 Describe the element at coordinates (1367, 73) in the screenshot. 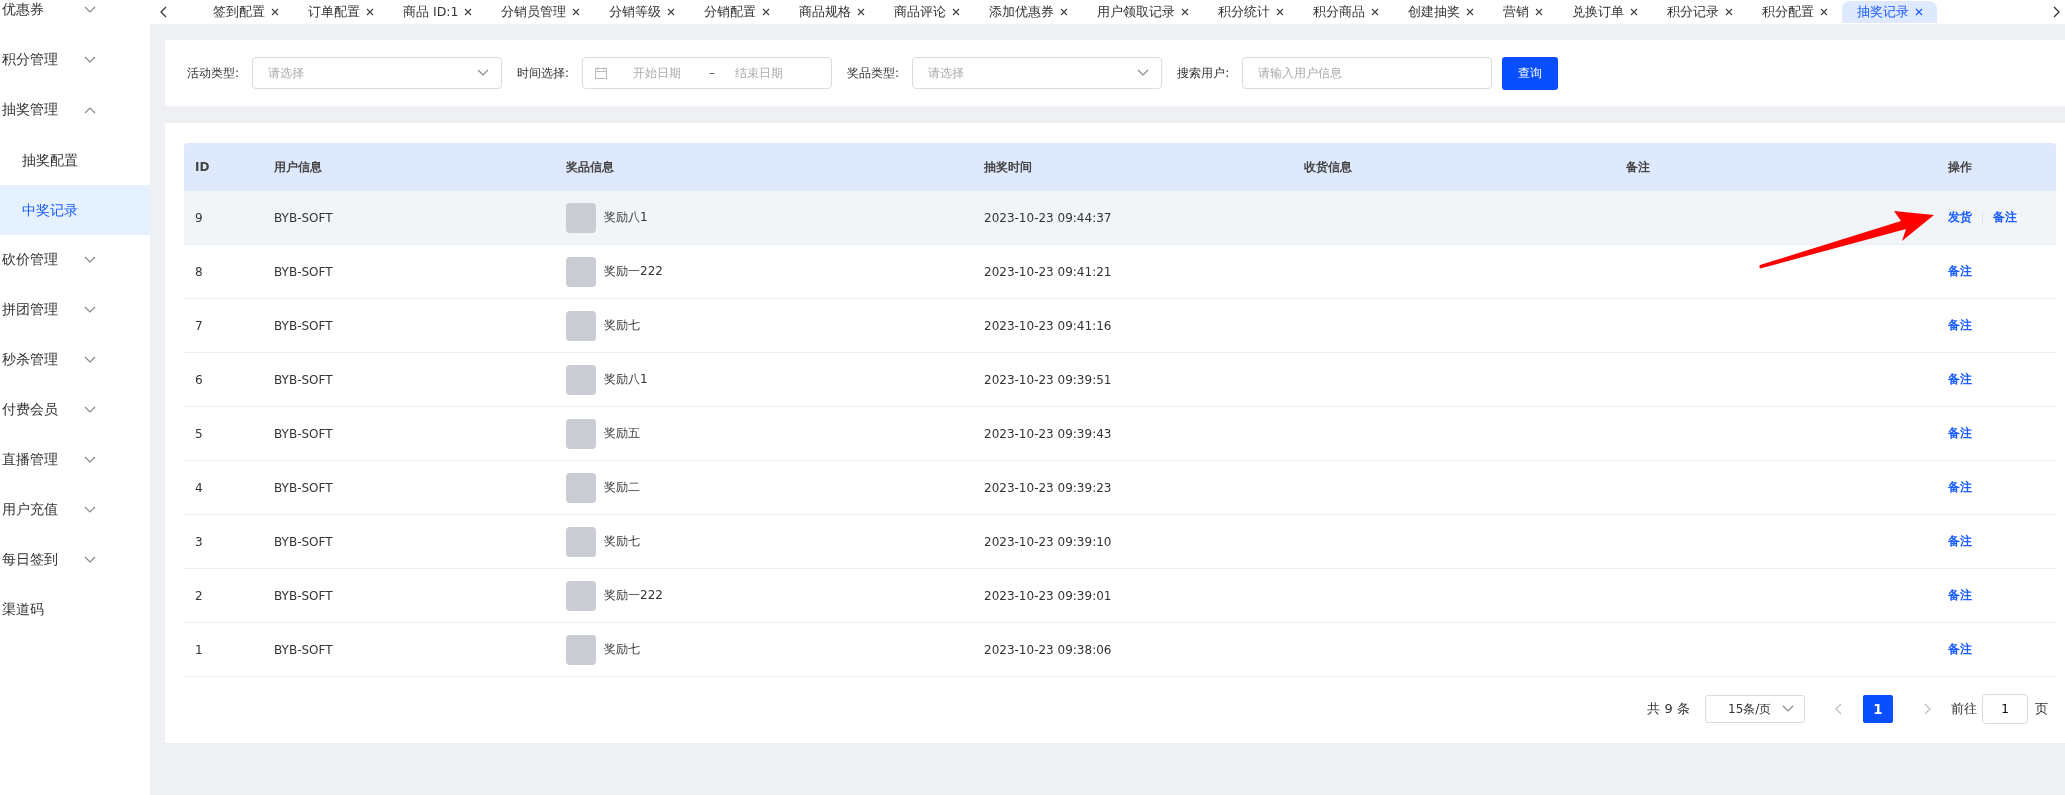

I see `search-user-field: 请输入用户信息` at that location.